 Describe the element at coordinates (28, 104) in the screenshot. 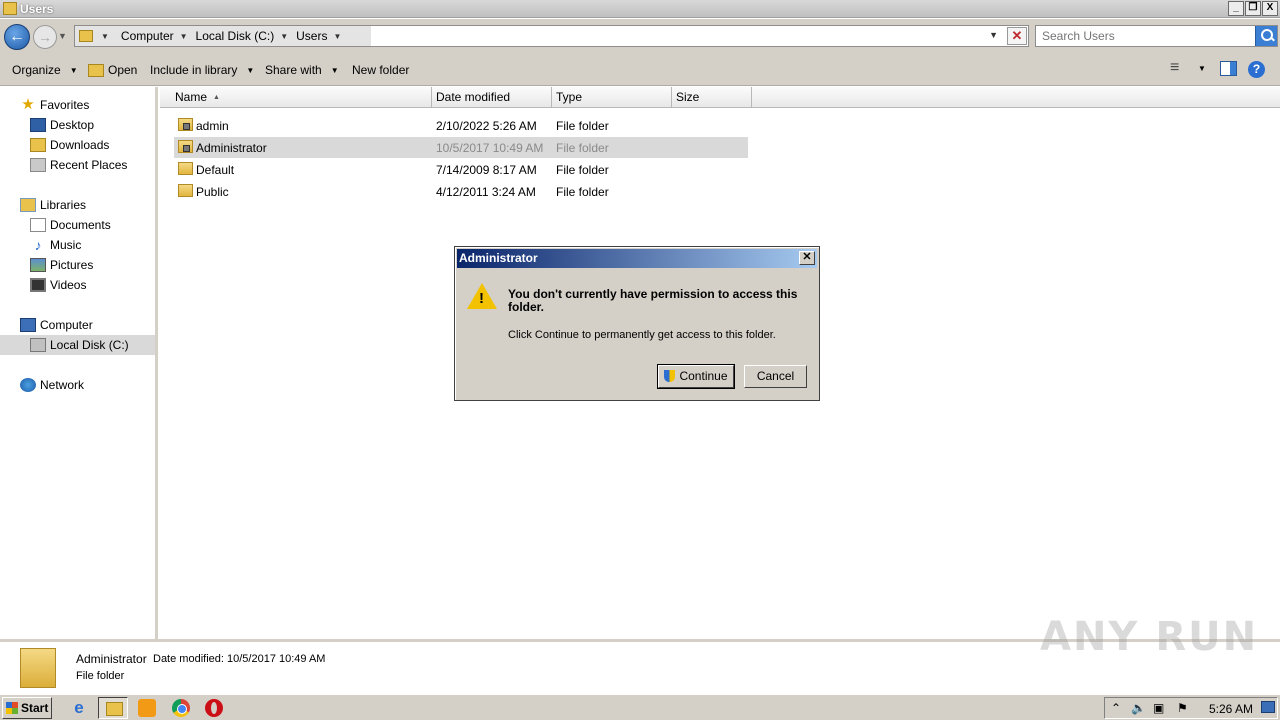

I see `star-icon: ★` at that location.